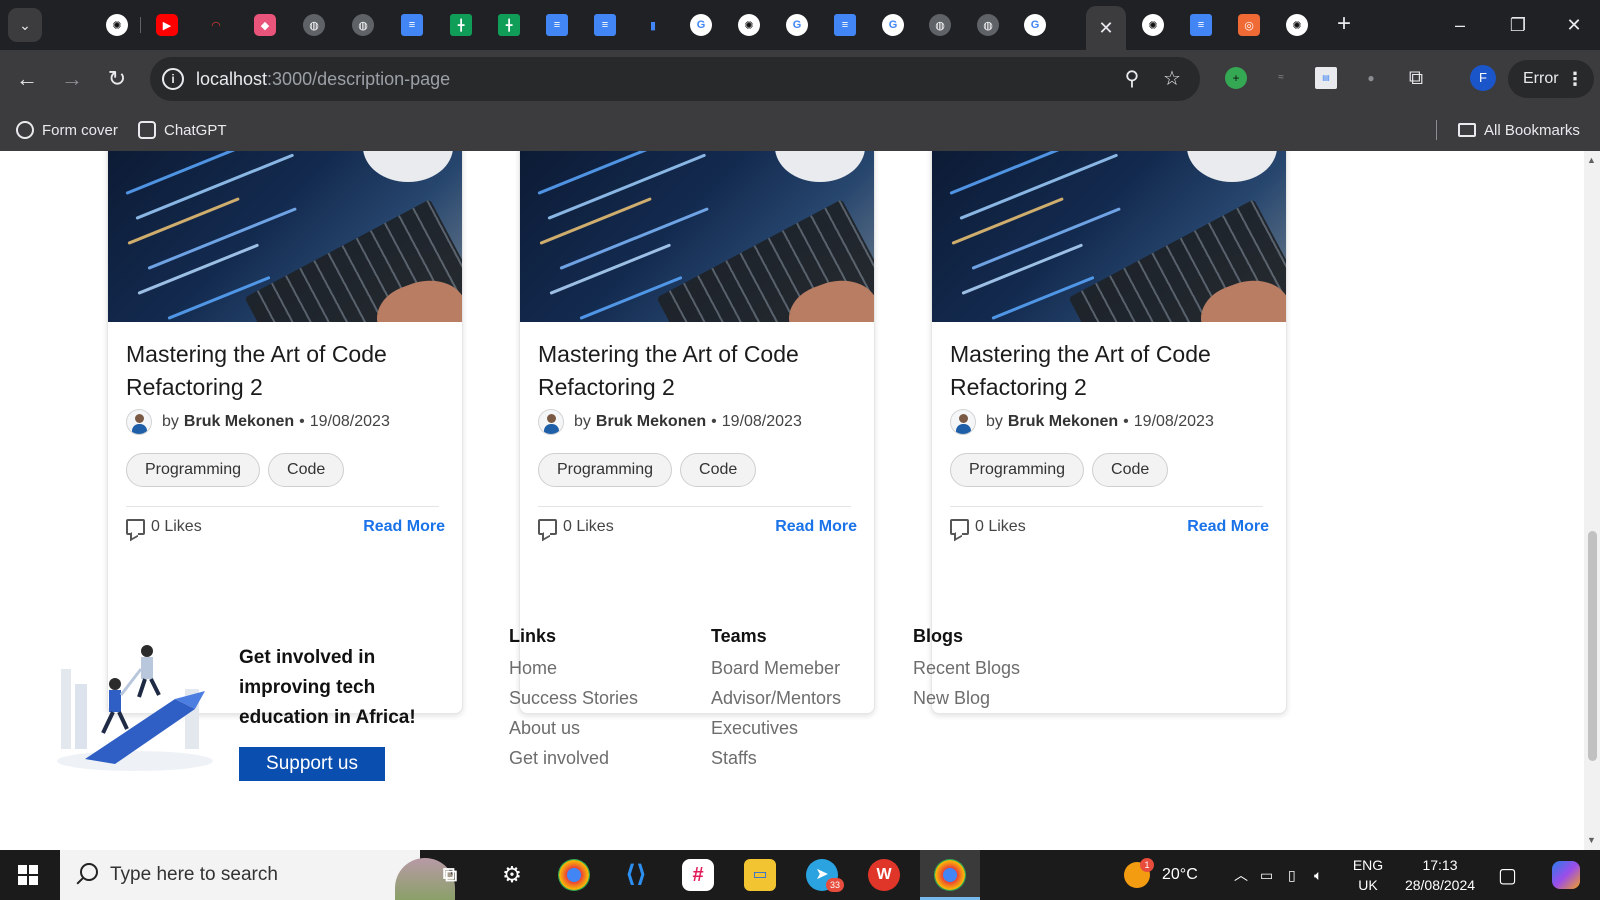  I want to click on footer-link: About us, so click(573, 728).